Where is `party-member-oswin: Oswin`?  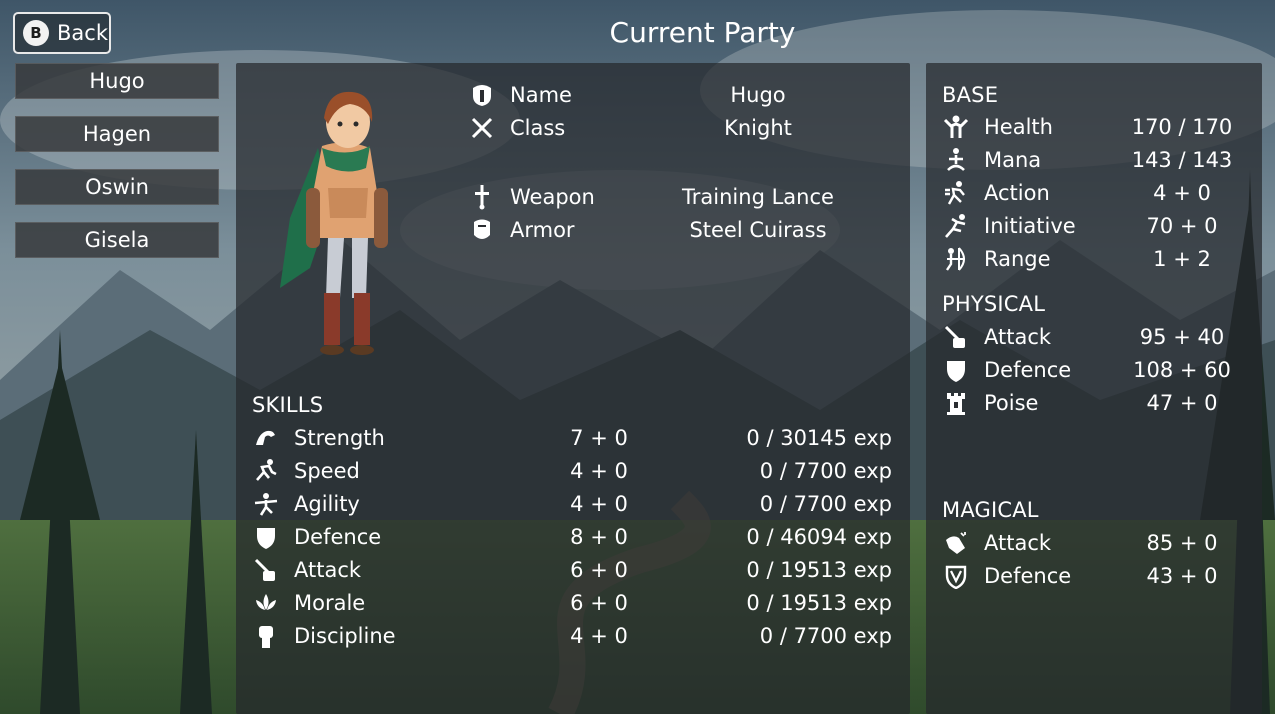 party-member-oswin: Oswin is located at coordinates (117, 187).